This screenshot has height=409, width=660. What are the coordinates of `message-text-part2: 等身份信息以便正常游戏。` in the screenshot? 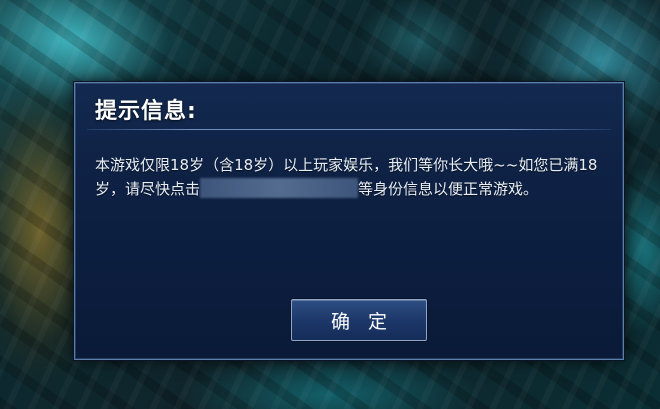 It's located at (448, 189).